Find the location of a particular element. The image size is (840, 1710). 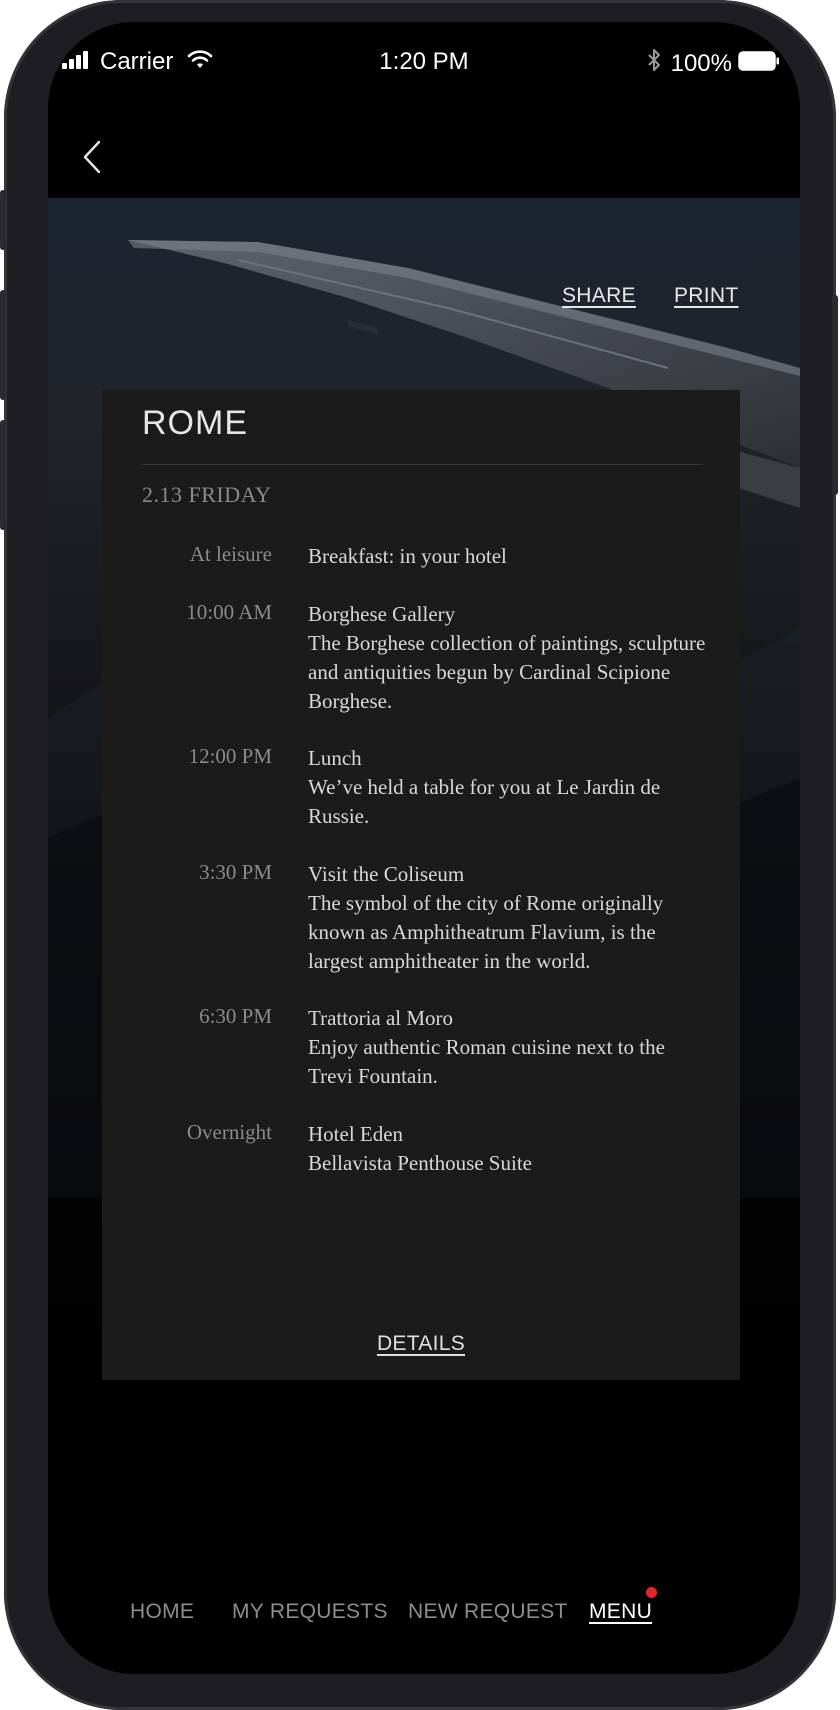

item-title: Lunch is located at coordinates (335, 758).